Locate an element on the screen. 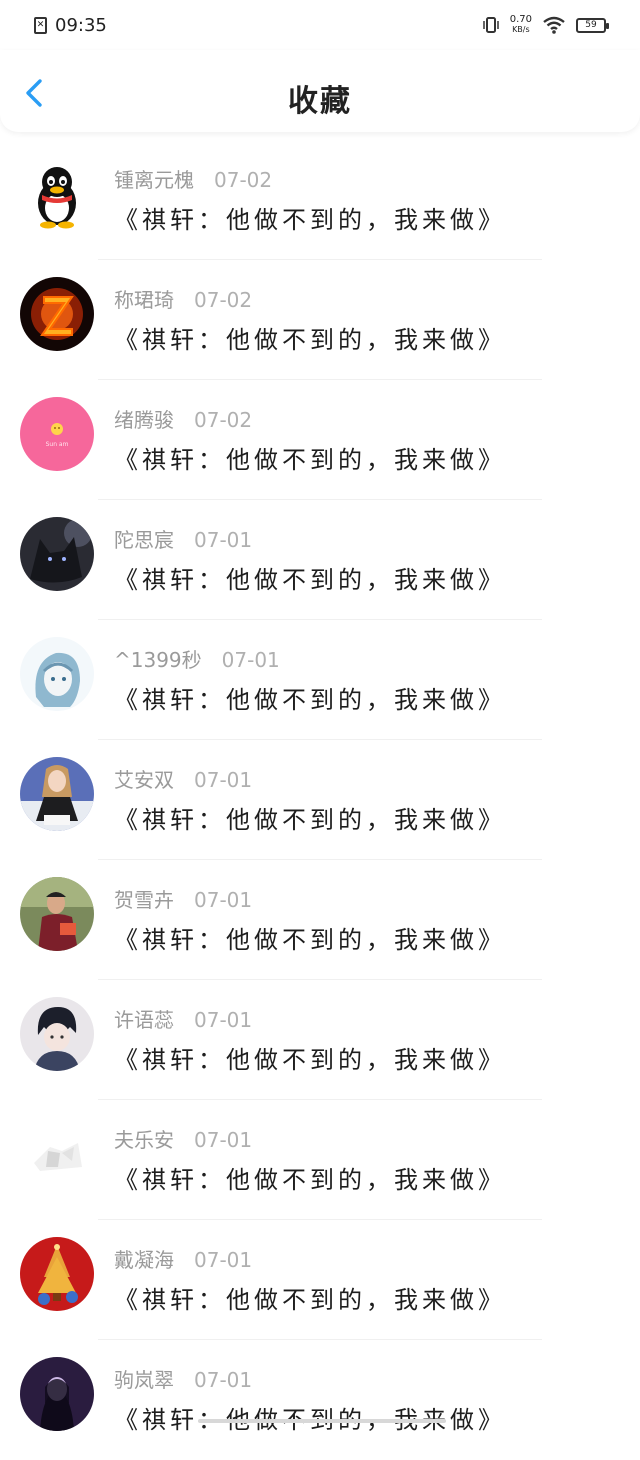  red-festival-avatar is located at coordinates (57, 1274).